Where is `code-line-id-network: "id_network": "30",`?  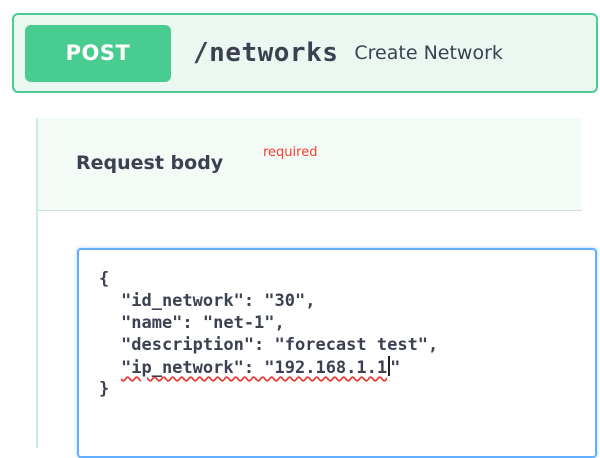 code-line-id-network: "id_network": "30", is located at coordinates (347, 301).